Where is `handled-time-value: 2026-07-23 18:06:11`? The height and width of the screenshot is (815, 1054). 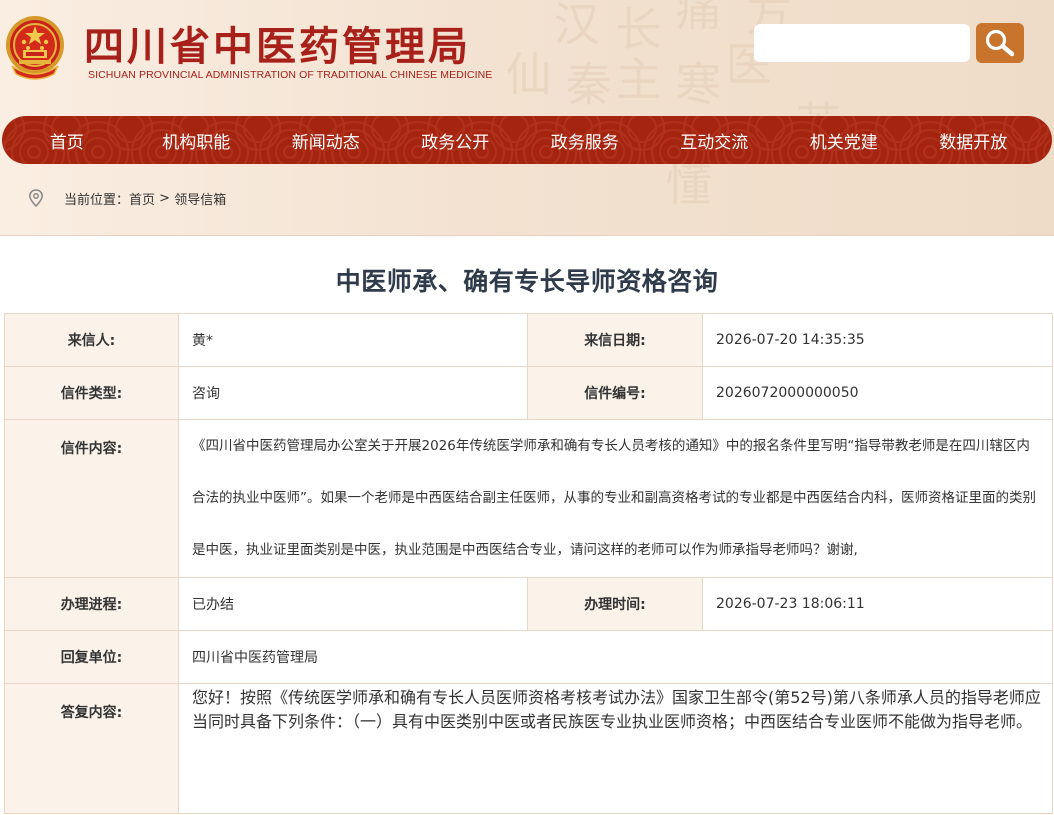
handled-time-value: 2026-07-23 18:06:11 is located at coordinates (877, 604).